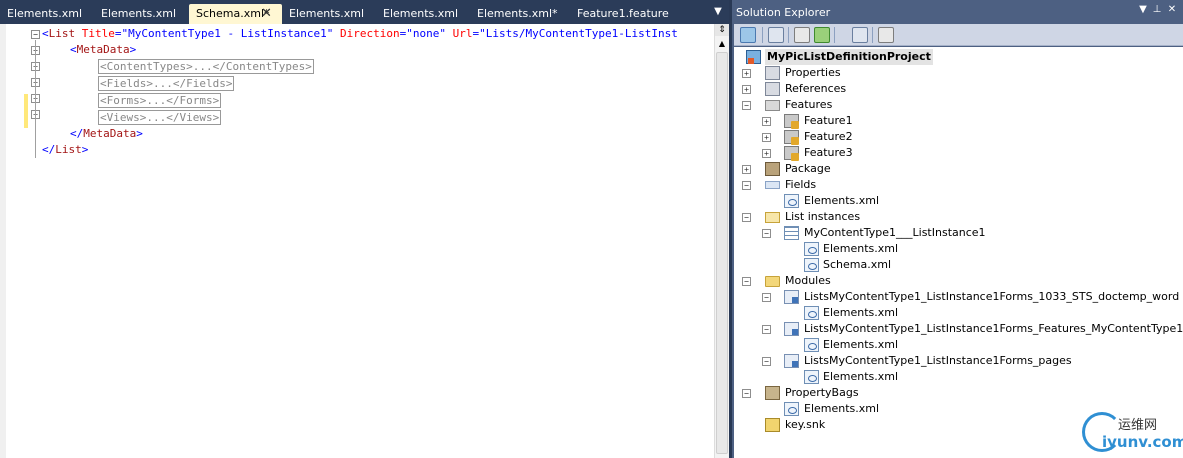 The height and width of the screenshot is (458, 1183). I want to click on vertical-scrollbar: ⇕ ▲, so click(721, 241).